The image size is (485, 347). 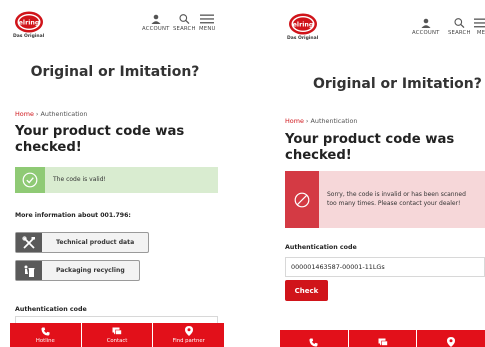 What do you see at coordinates (79, 179) in the screenshot?
I see `alert-message: The code is valid!` at bounding box center [79, 179].